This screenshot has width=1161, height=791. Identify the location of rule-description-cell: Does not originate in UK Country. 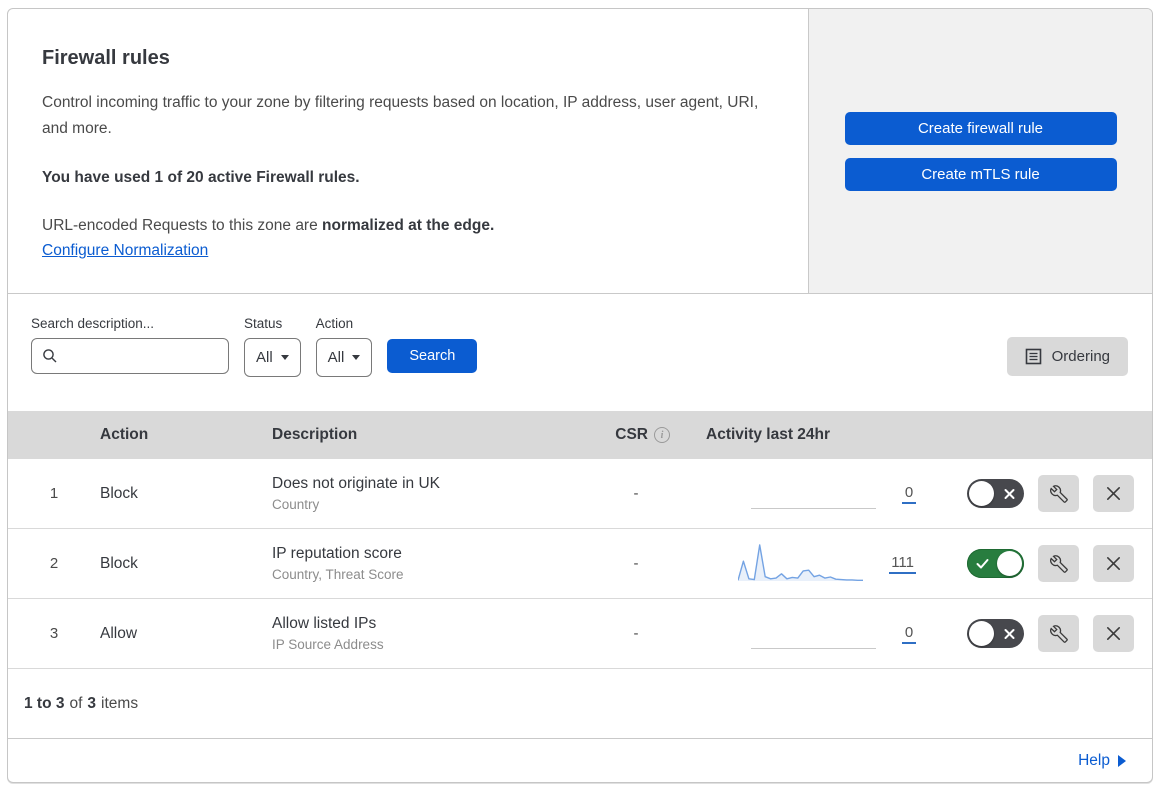
(437, 493).